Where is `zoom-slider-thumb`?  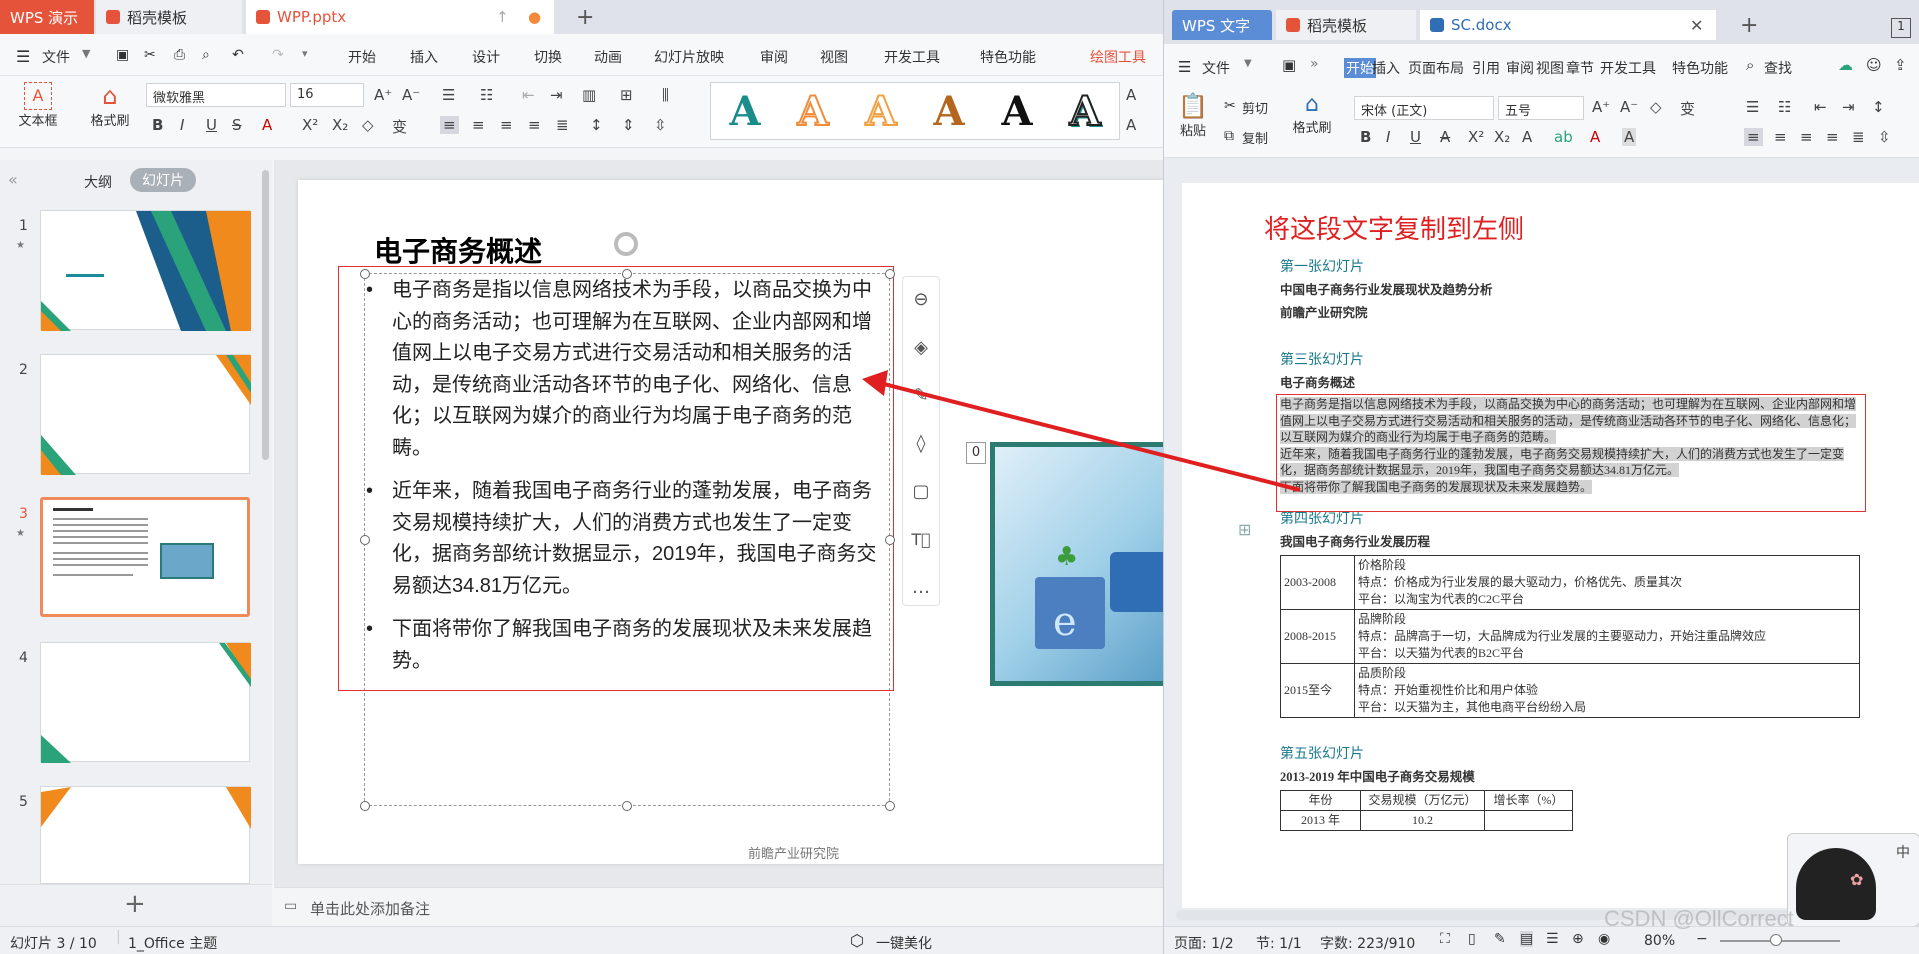
zoom-slider-thumb is located at coordinates (1776, 940).